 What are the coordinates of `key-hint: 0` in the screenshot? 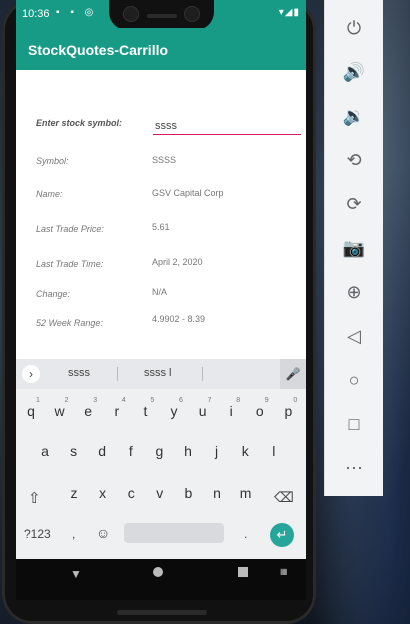 It's located at (295, 400).